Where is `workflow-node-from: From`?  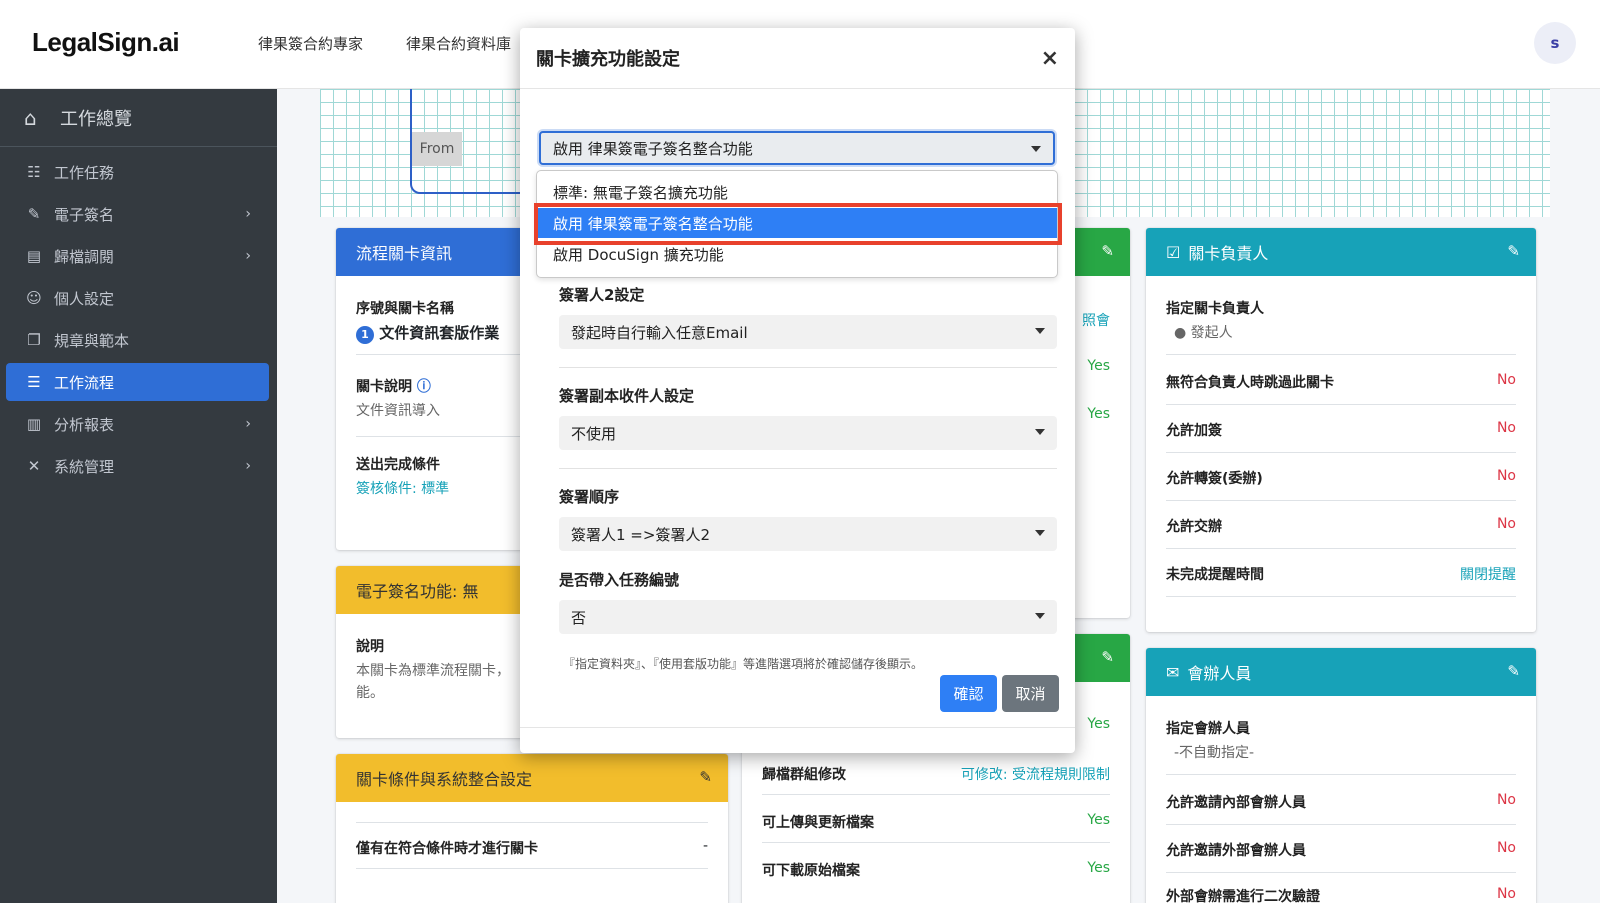
workflow-node-from: From is located at coordinates (437, 149).